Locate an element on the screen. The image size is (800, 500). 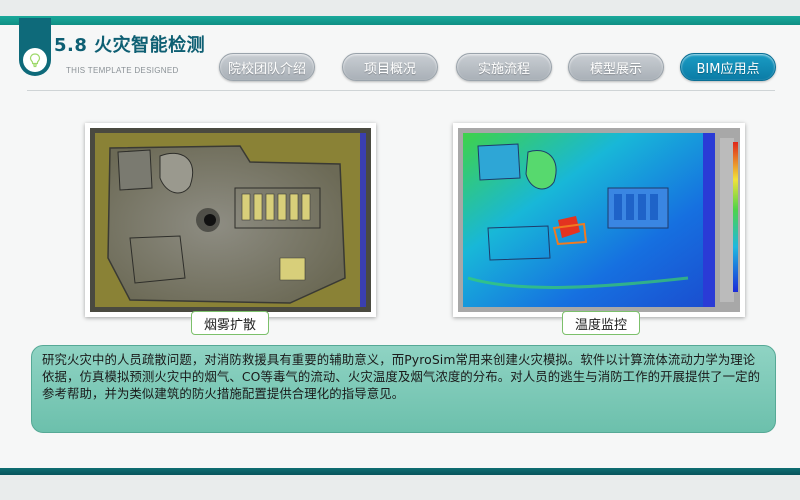
nav-item-bim: BIM应用点 is located at coordinates (728, 67).